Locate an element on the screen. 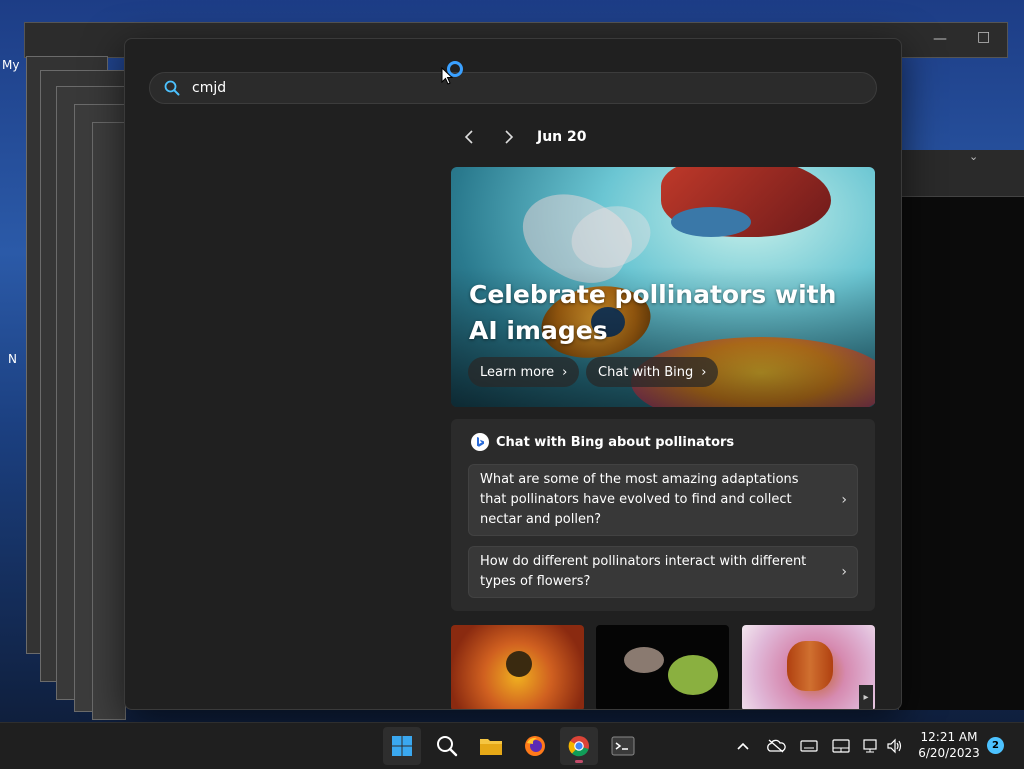 The height and width of the screenshot is (769, 1024). keyboard-icon is located at coordinates (809, 746).